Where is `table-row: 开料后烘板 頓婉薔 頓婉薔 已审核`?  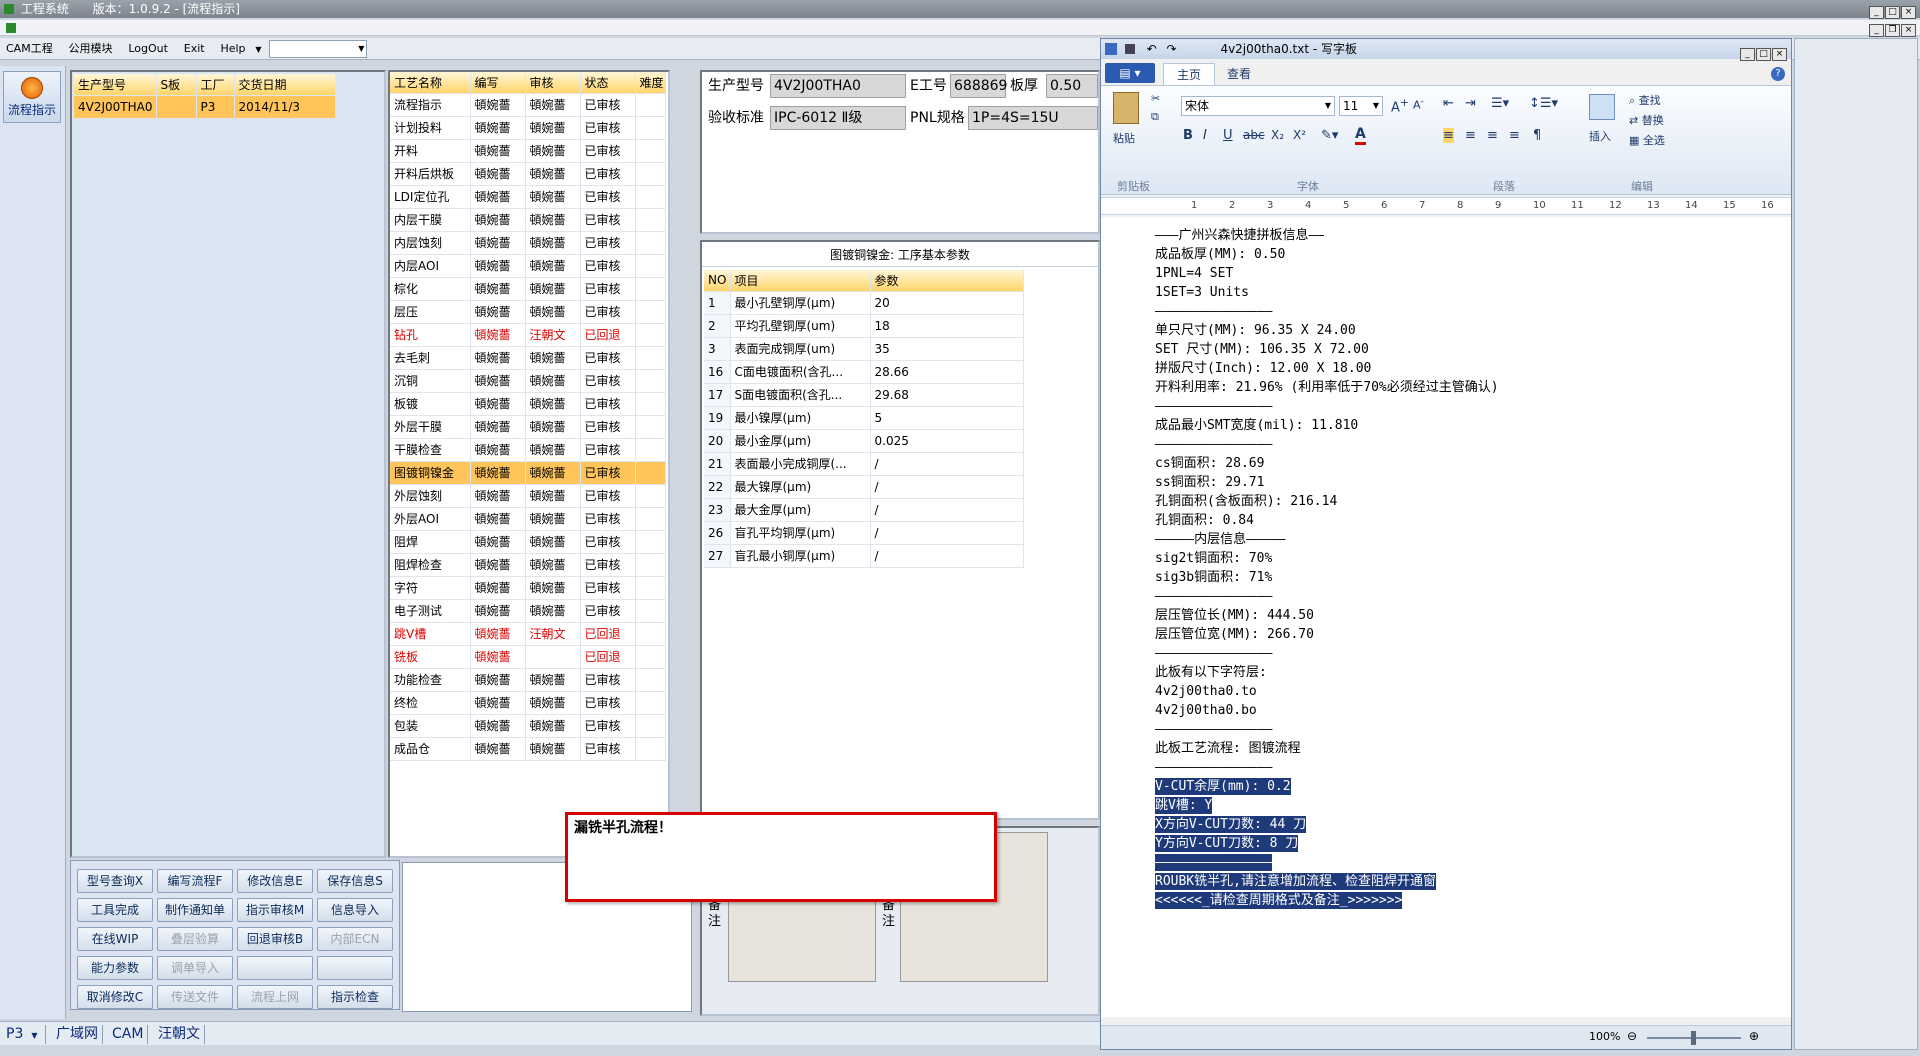 table-row: 开料后烘板 頓婉薔 頓婉薔 已审核 is located at coordinates (528, 174).